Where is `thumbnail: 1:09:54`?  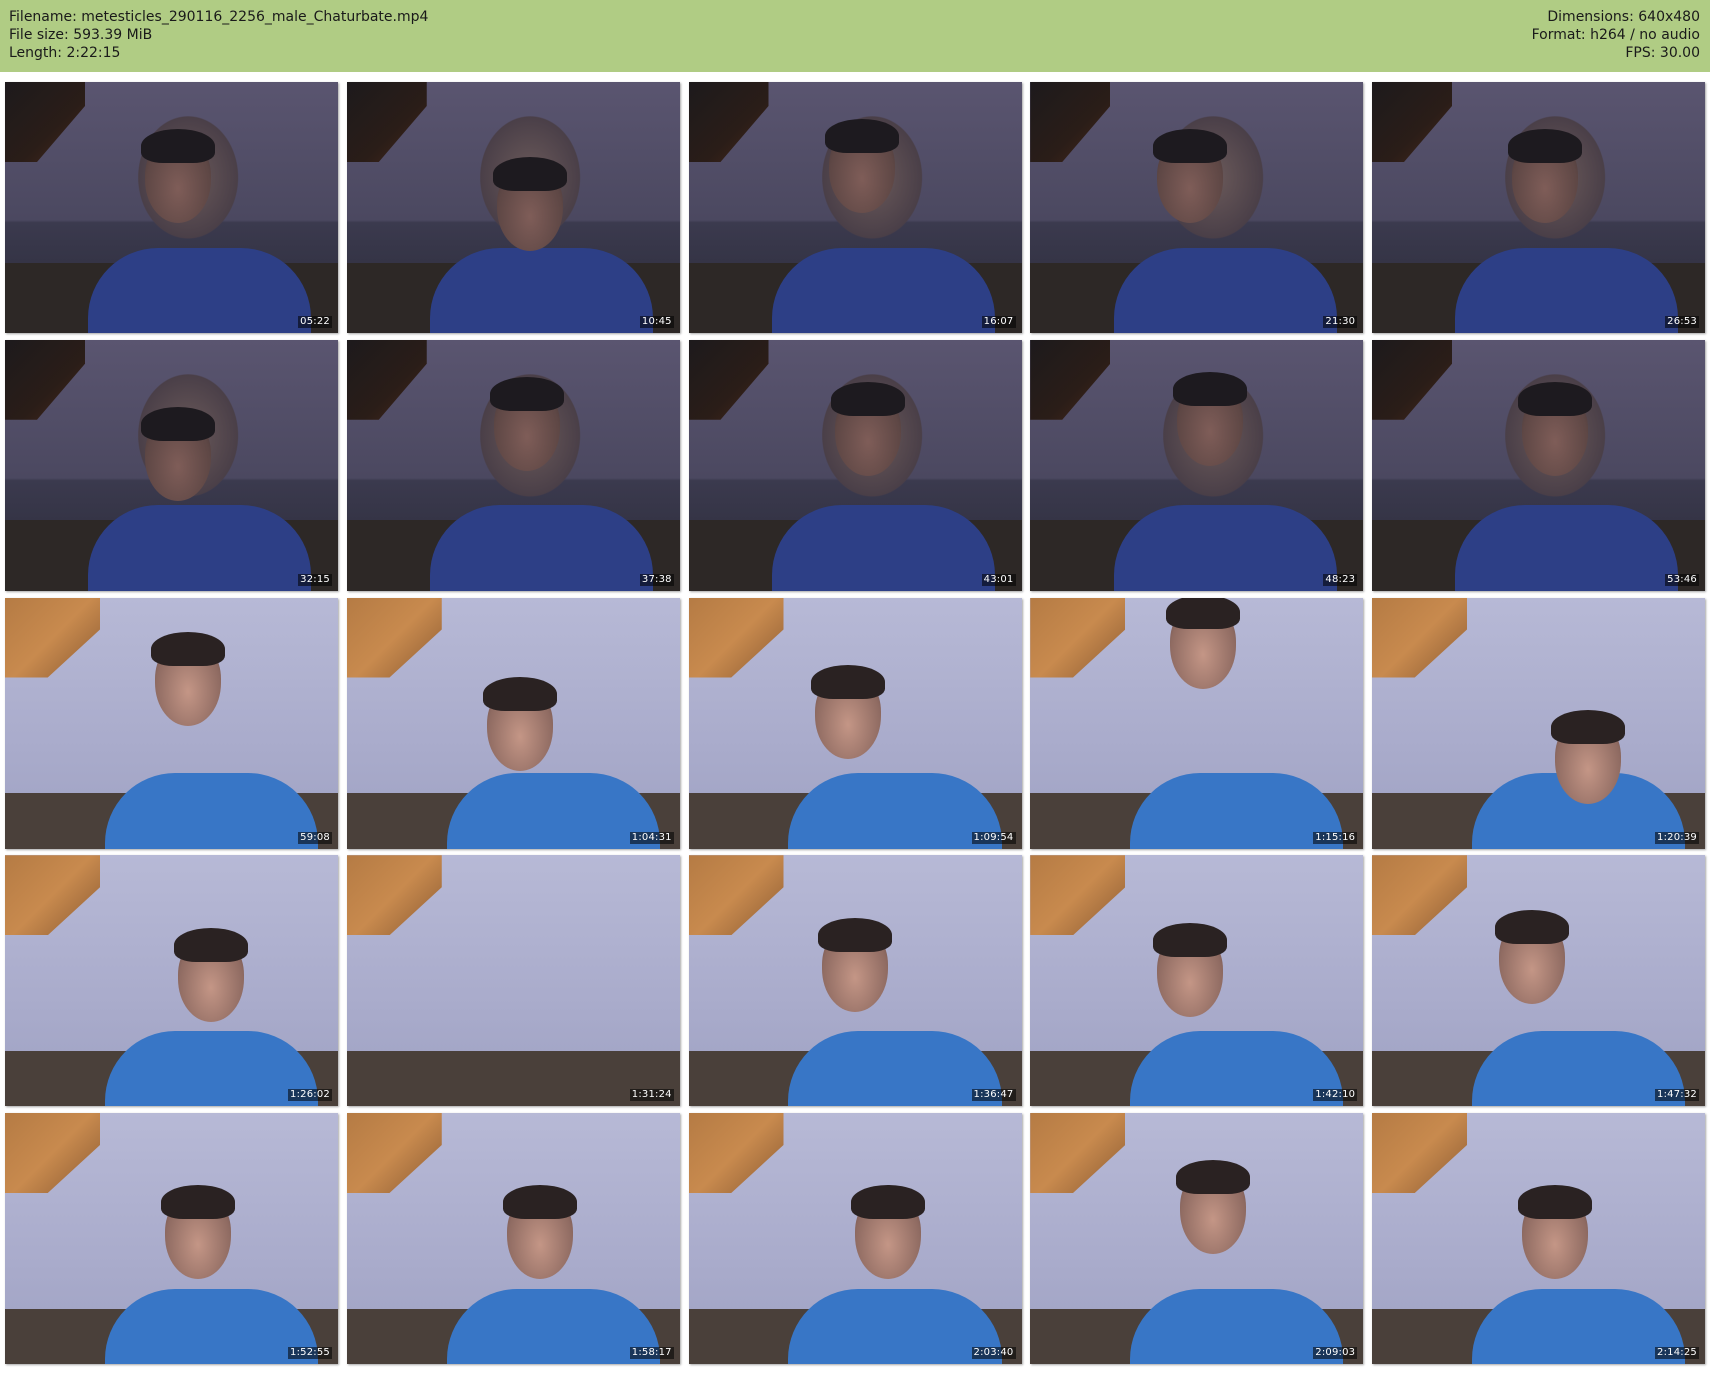
thumbnail: 1:09:54 is located at coordinates (855, 723).